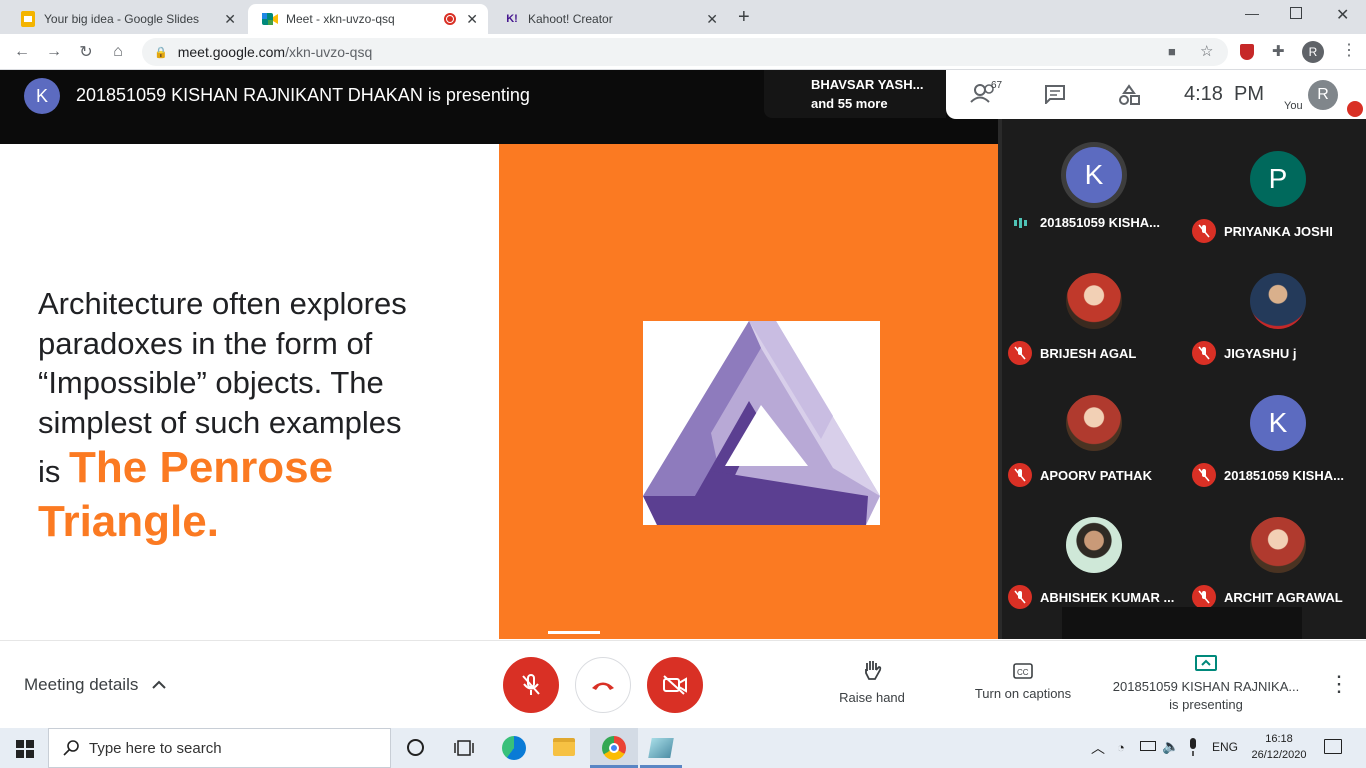 The width and height of the screenshot is (1366, 768). I want to click on camera-off-icon, so click(675, 685).